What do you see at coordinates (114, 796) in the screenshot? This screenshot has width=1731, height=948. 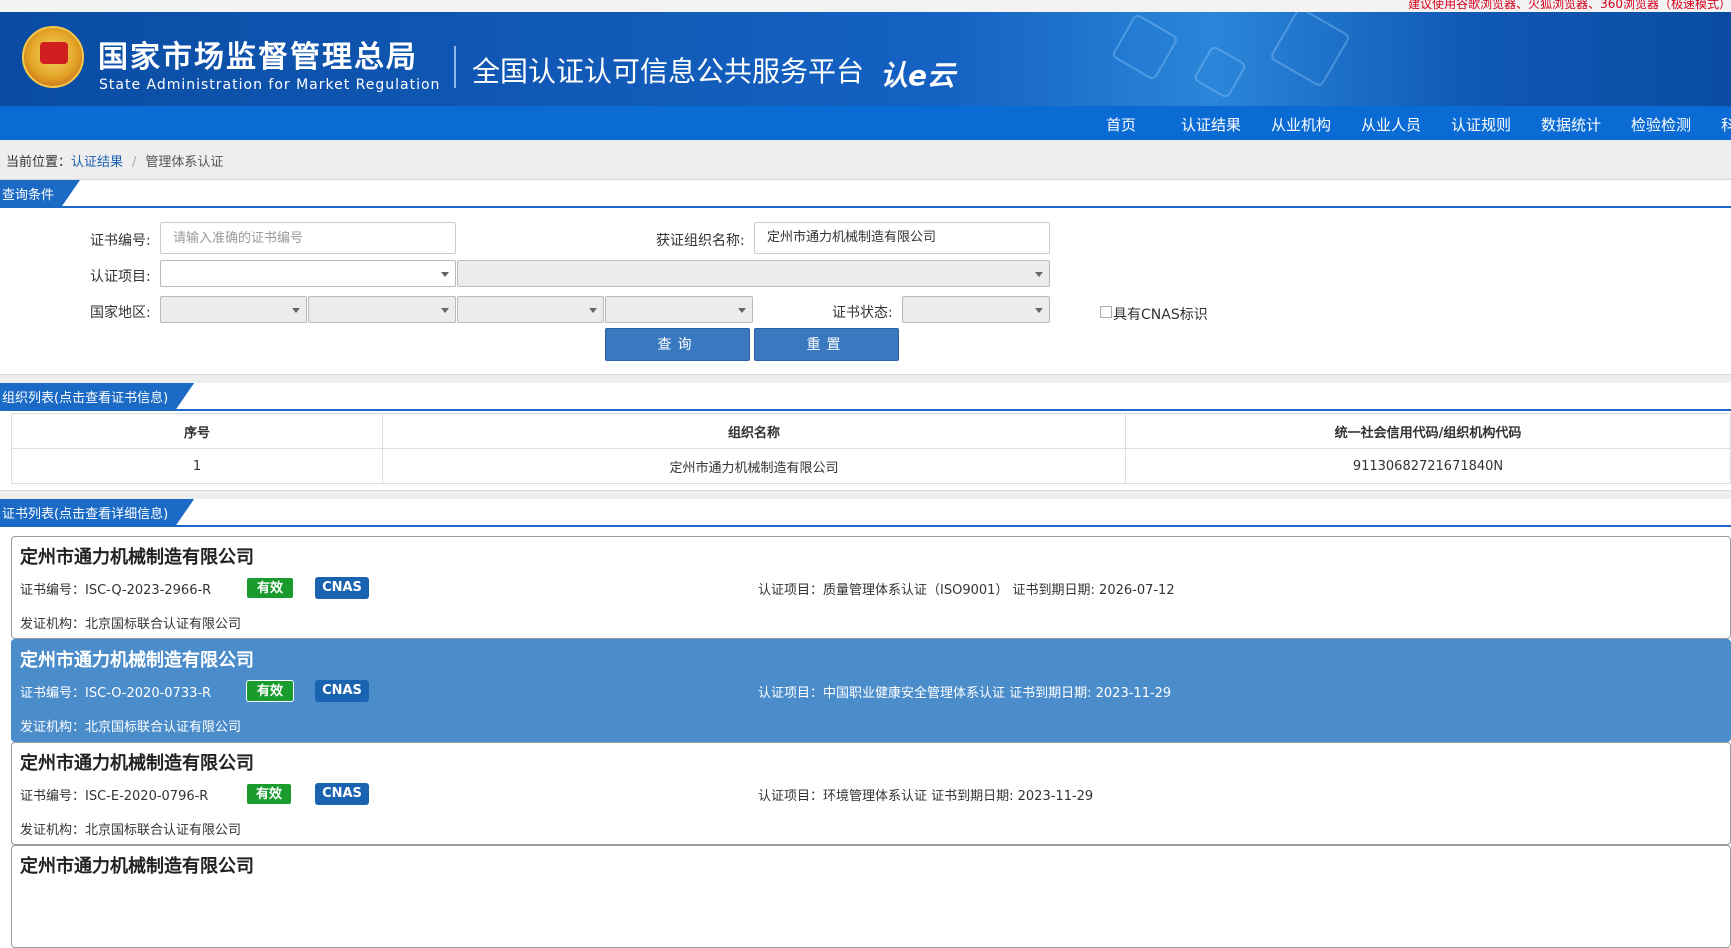 I see `cert-number: 证书编号：ISC-E-2020-0796-R` at bounding box center [114, 796].